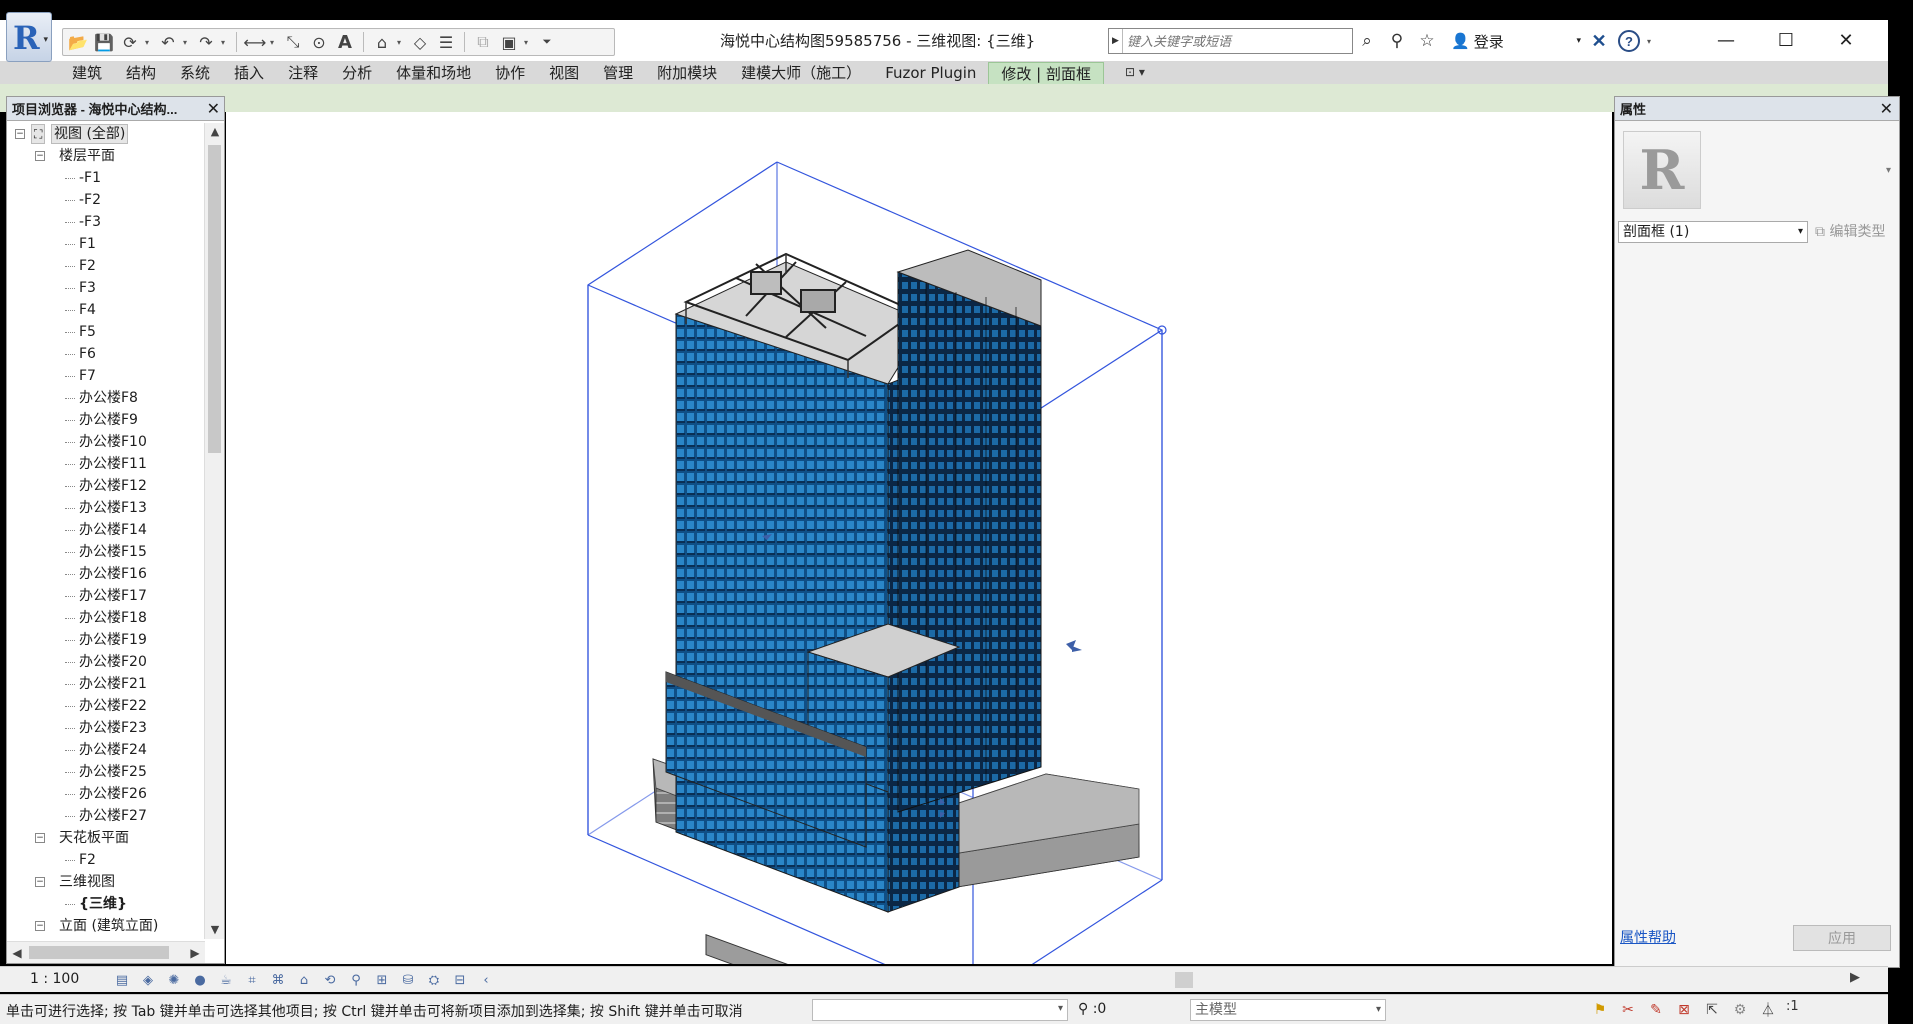 Image resolution: width=1913 pixels, height=1024 pixels. Describe the element at coordinates (104, 42) in the screenshot. I see `save-icon: 💾` at that location.